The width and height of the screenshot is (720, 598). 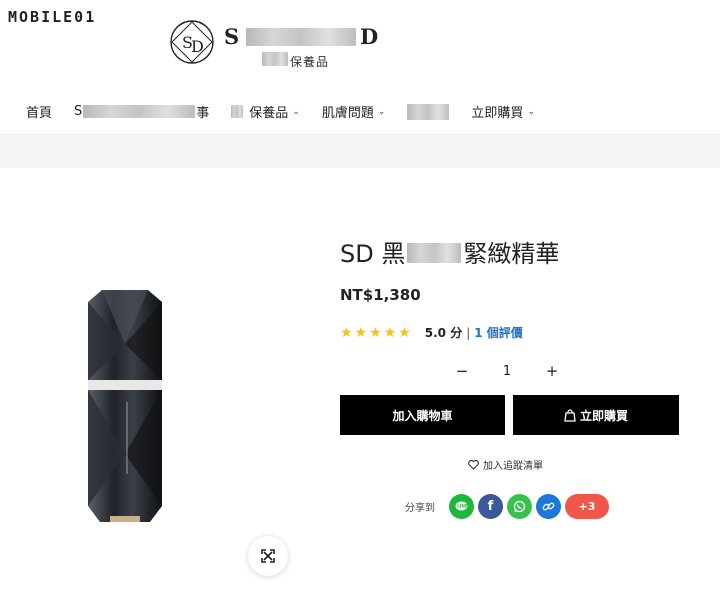 What do you see at coordinates (125, 406) in the screenshot?
I see `product-image` at bounding box center [125, 406].